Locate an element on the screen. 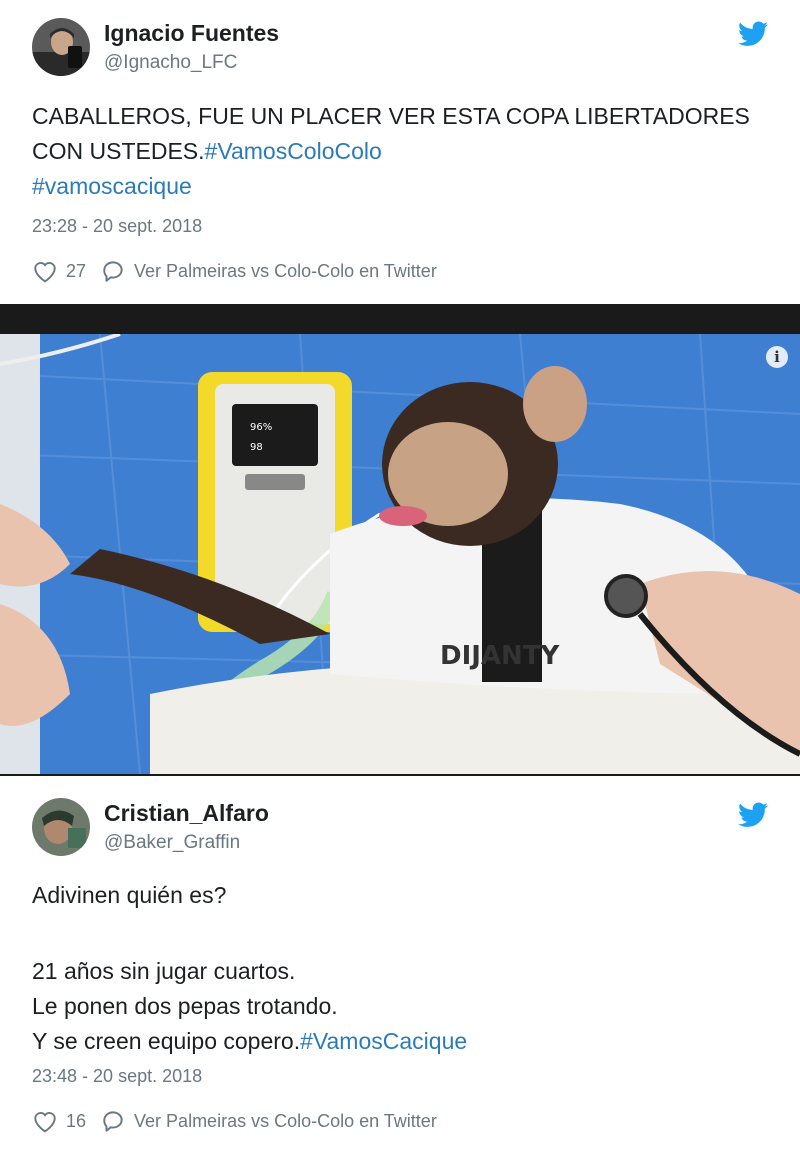 The width and height of the screenshot is (800, 1157). like-count: 27 is located at coordinates (76, 270).